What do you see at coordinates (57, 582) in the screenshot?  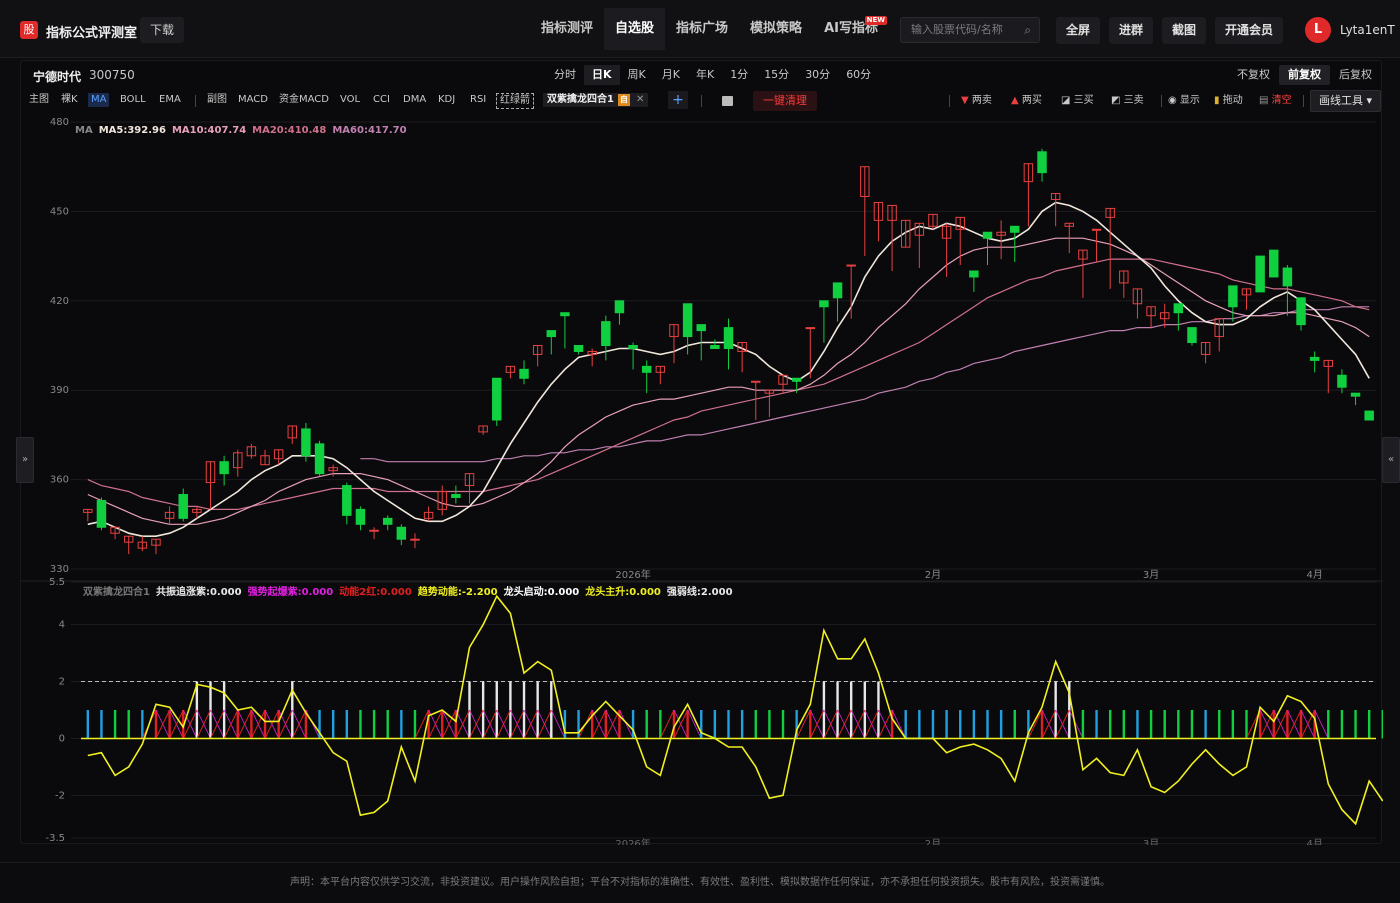 I see `y-tick-label: 5.5` at bounding box center [57, 582].